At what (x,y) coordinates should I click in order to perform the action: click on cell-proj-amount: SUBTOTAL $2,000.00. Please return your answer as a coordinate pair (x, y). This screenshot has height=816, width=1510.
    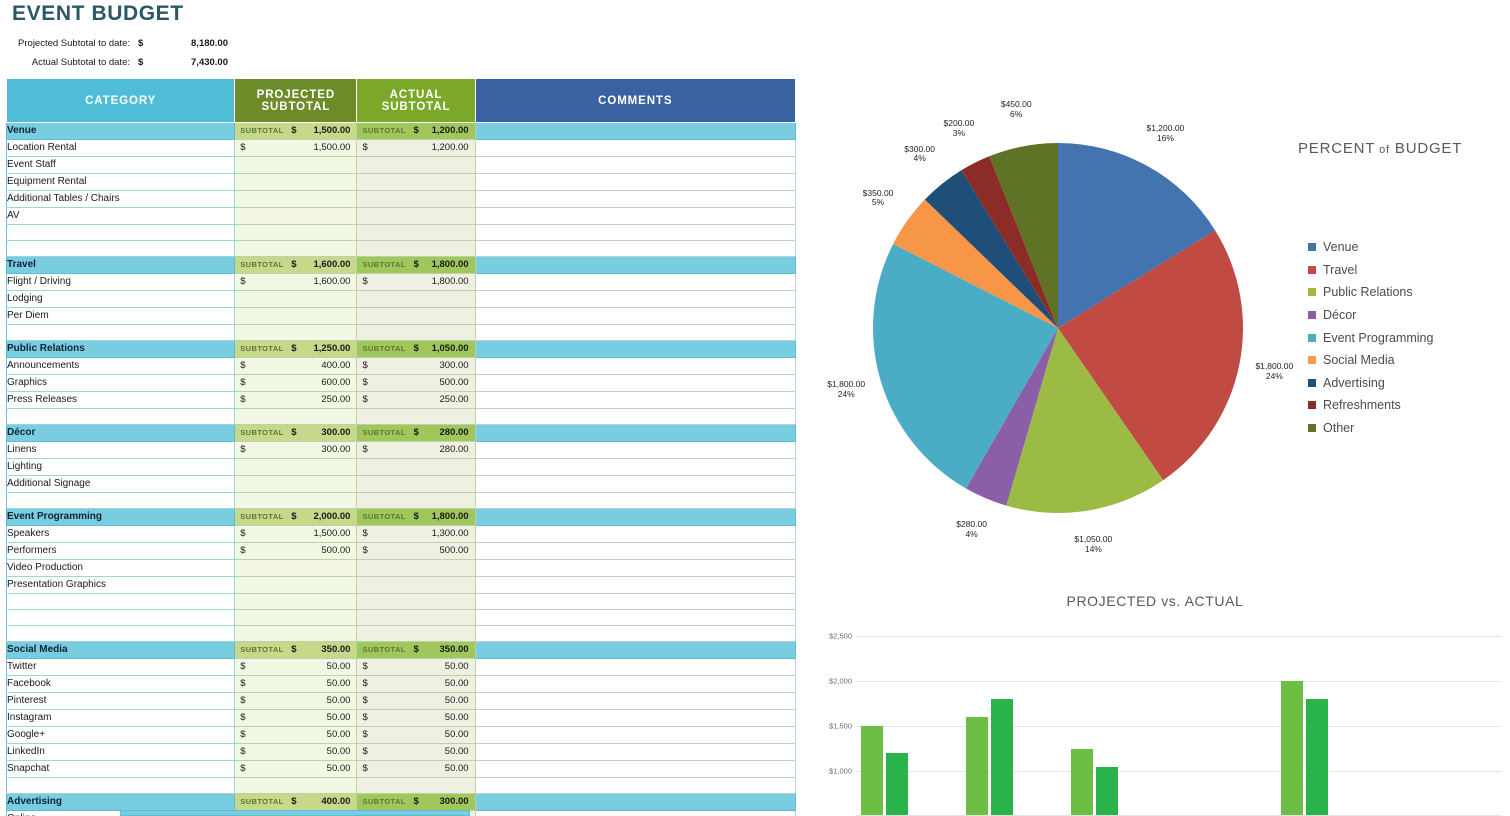
    Looking at the image, I should click on (296, 517).